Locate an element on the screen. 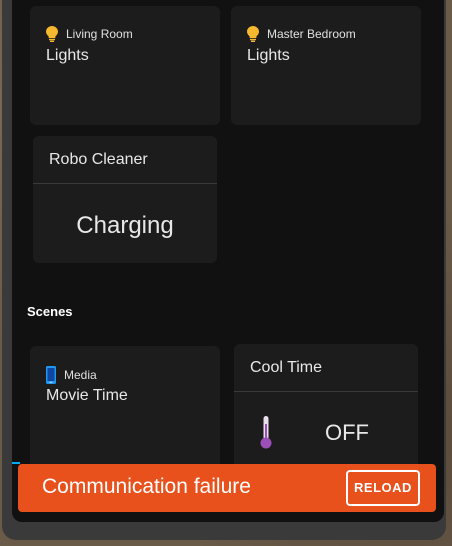  cool-time-title: Cool Time is located at coordinates (286, 367).